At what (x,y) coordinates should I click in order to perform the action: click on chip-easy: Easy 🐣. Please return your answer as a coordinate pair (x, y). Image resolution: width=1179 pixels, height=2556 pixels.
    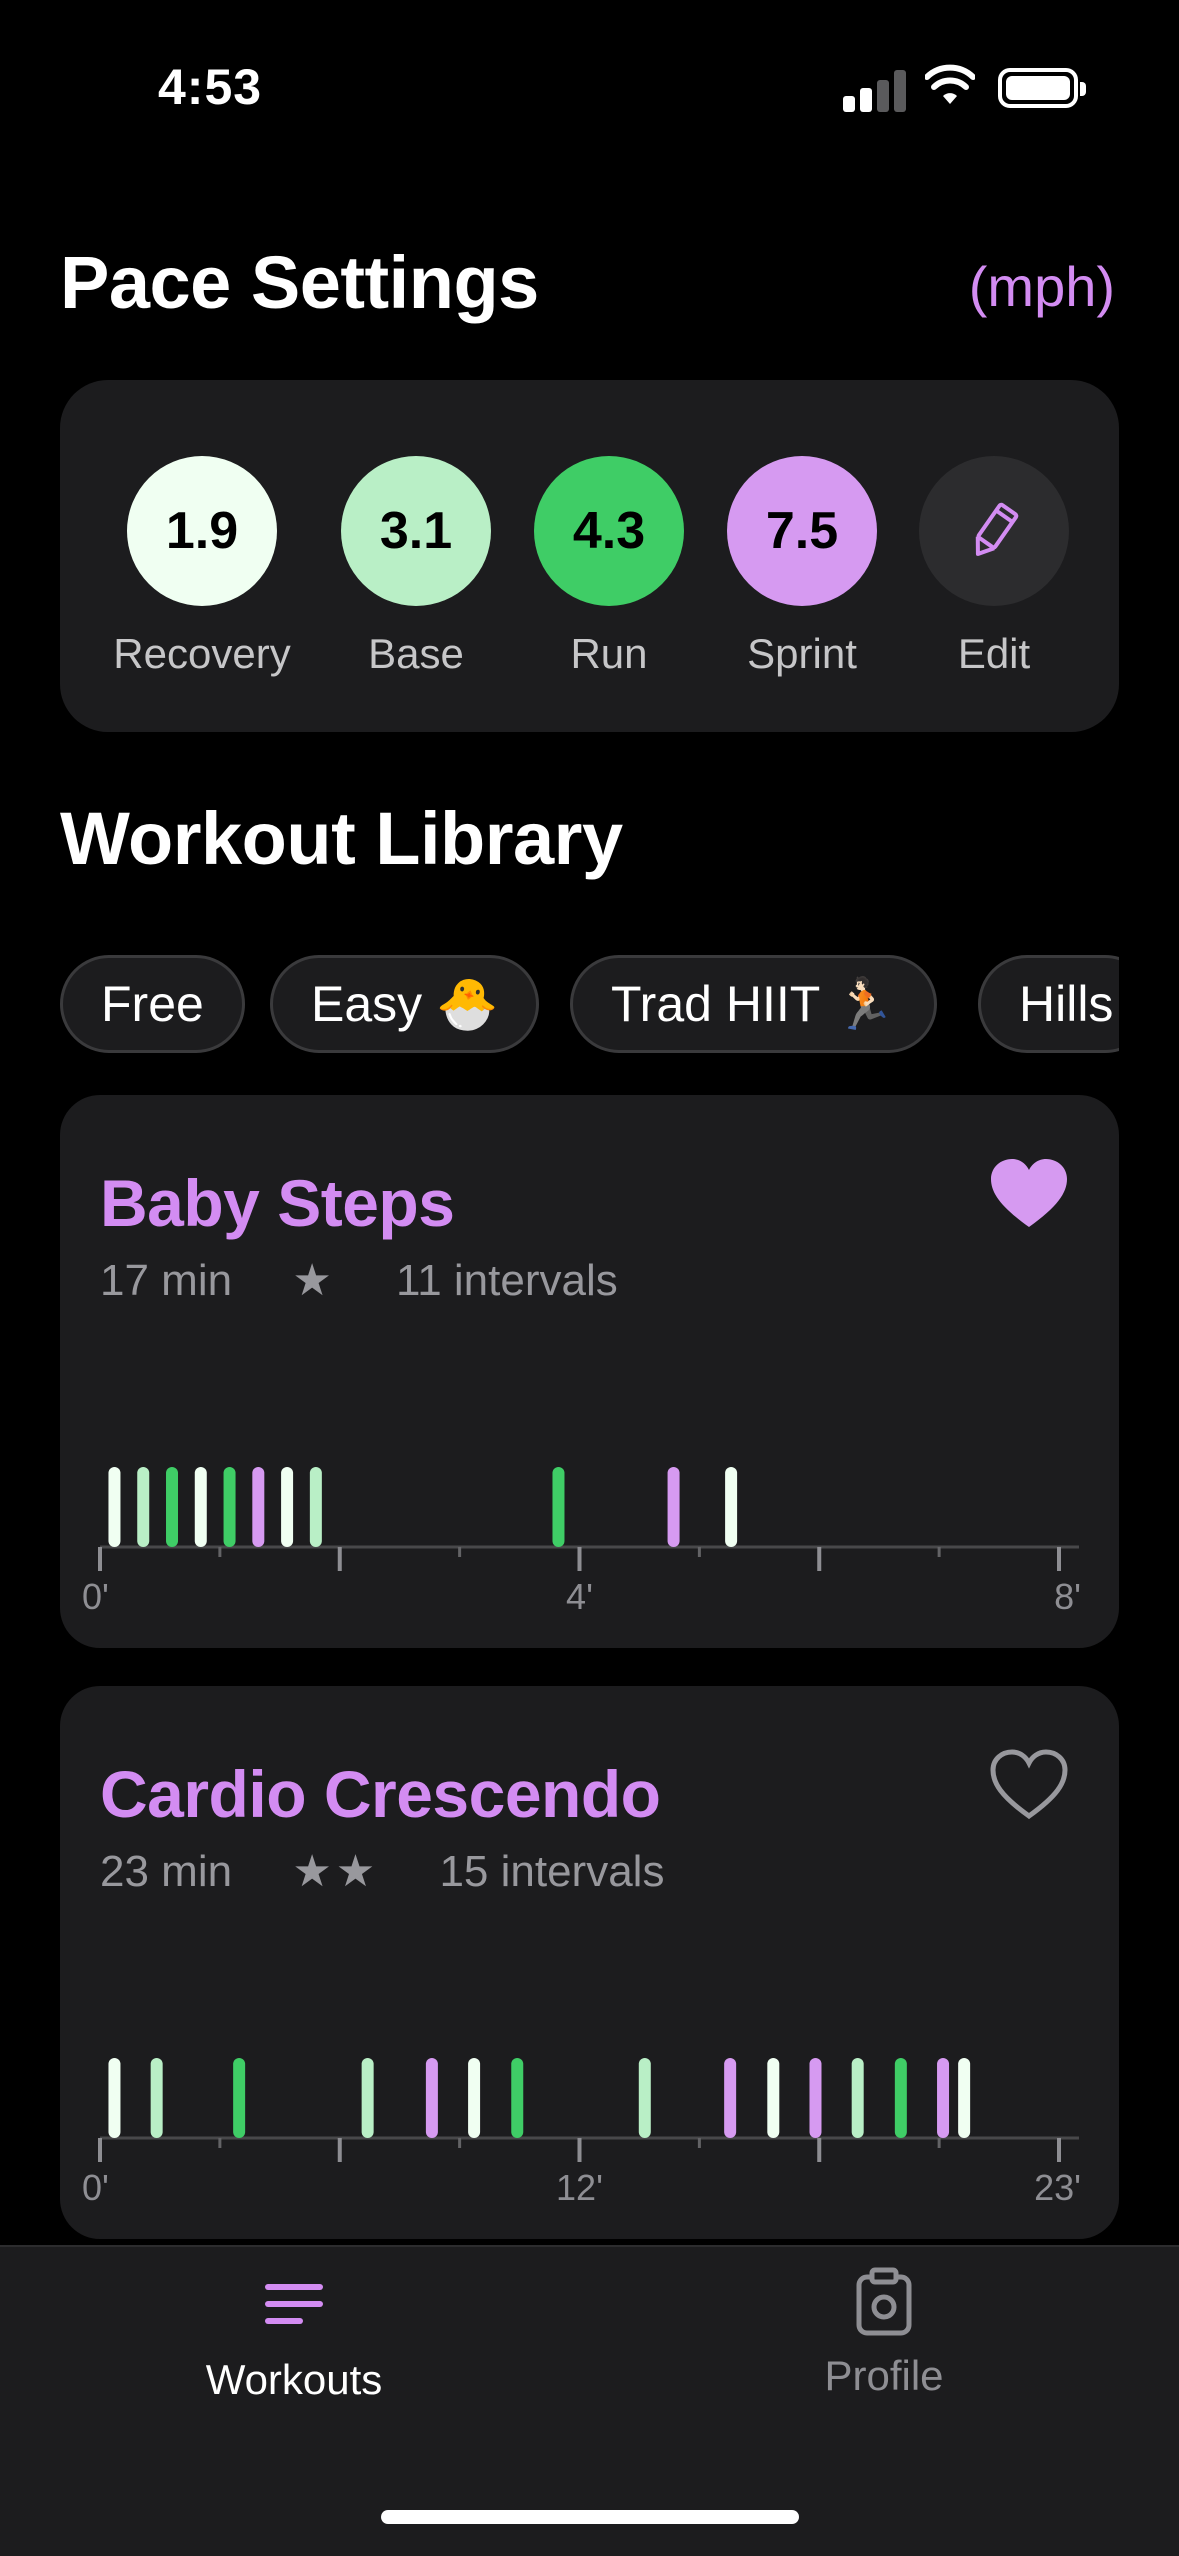
    Looking at the image, I should click on (405, 1004).